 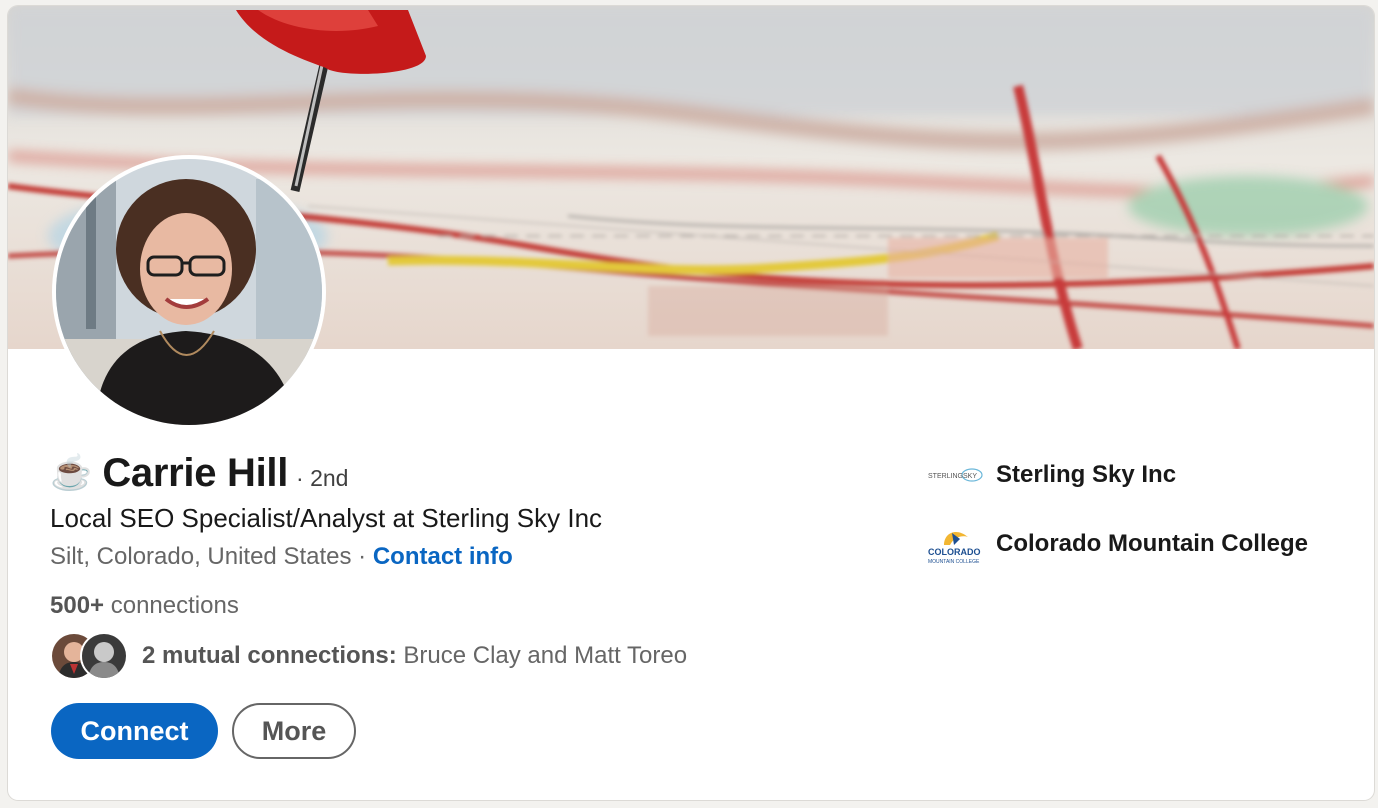 I want to click on profile-photo, so click(x=189, y=292).